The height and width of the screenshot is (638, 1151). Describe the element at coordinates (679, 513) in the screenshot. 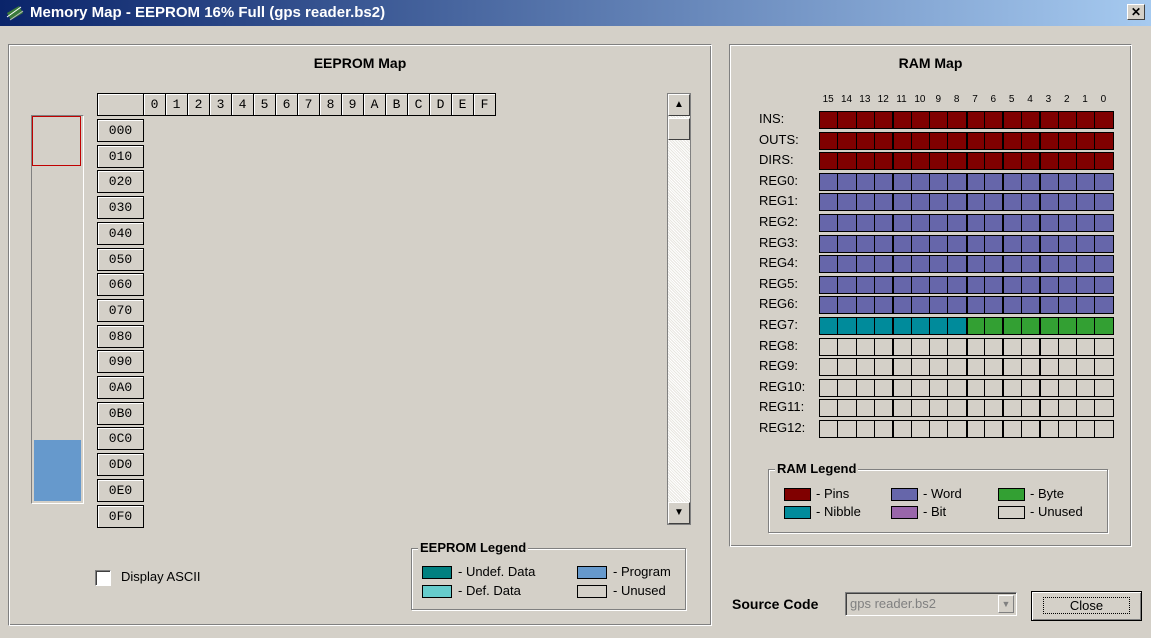

I see `scroll-down-icon: ▼` at that location.